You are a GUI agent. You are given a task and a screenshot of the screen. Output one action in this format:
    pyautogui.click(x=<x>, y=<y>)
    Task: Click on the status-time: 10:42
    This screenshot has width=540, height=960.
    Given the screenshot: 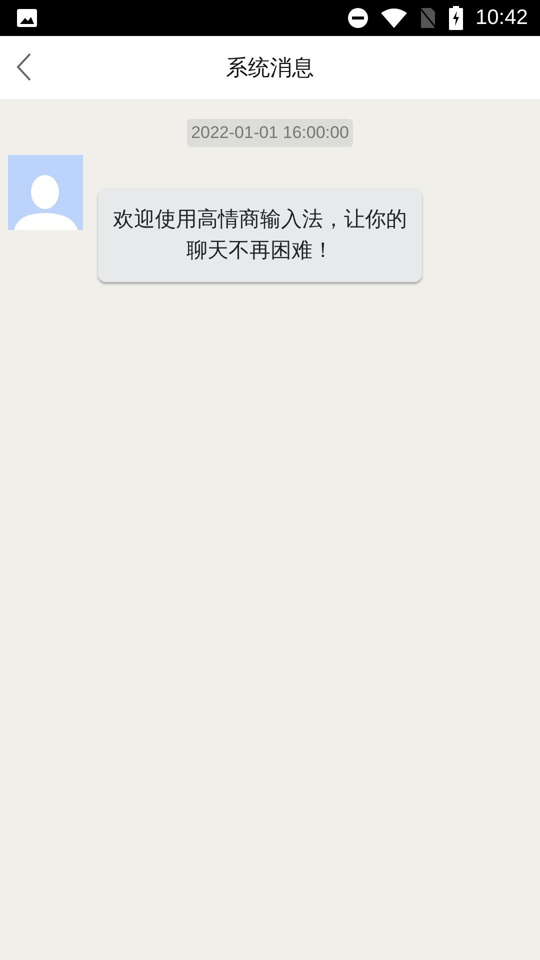 What is the action you would take?
    pyautogui.click(x=501, y=18)
    